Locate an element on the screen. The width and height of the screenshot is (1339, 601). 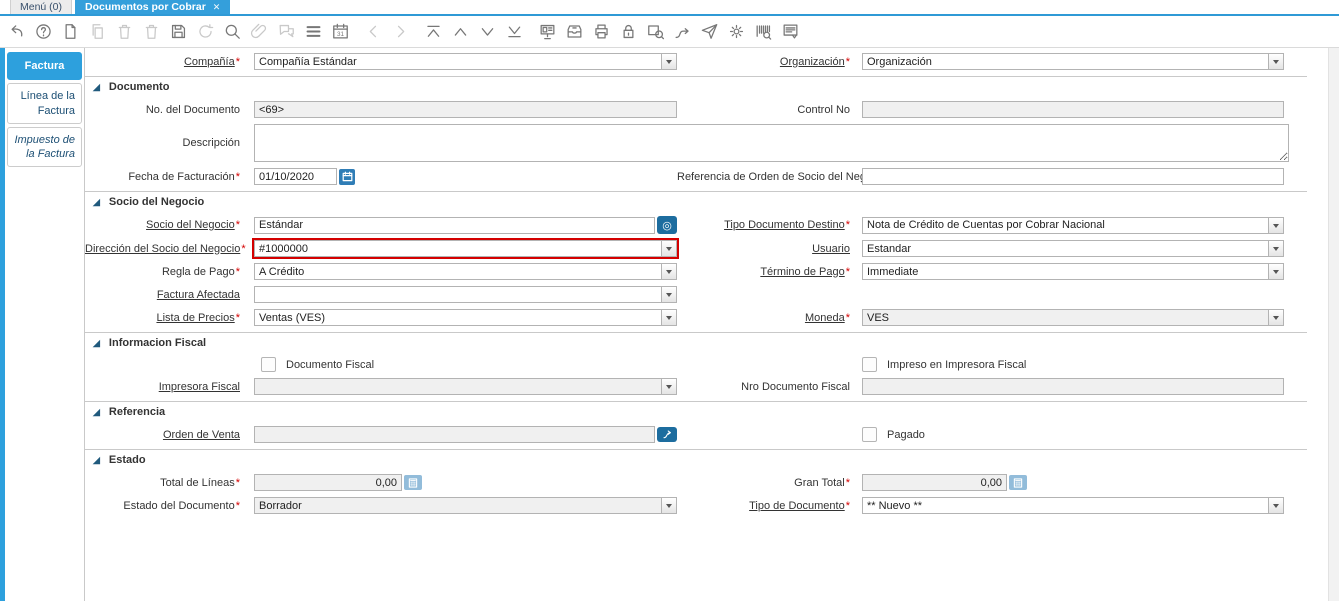
print-icon is located at coordinates (601, 32).